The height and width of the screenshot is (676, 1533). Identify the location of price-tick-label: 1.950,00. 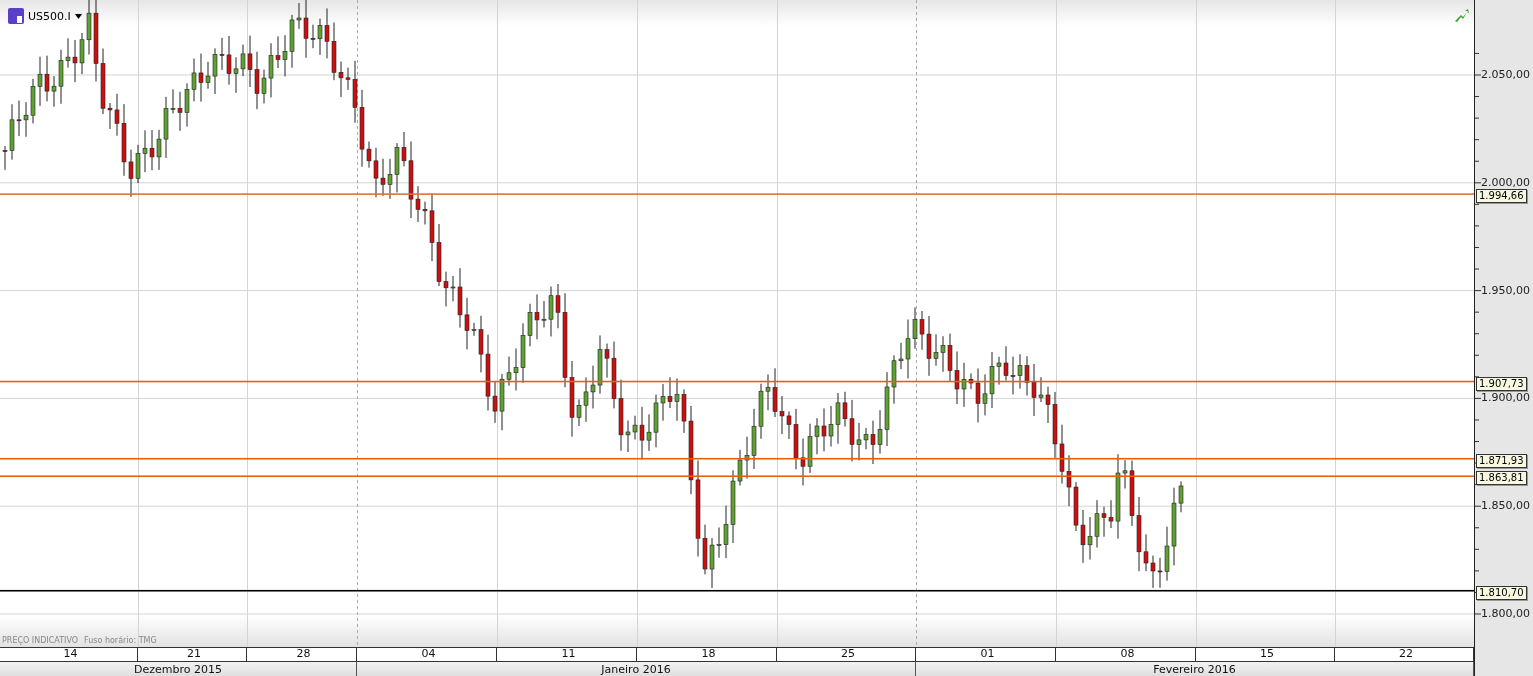
(1505, 290).